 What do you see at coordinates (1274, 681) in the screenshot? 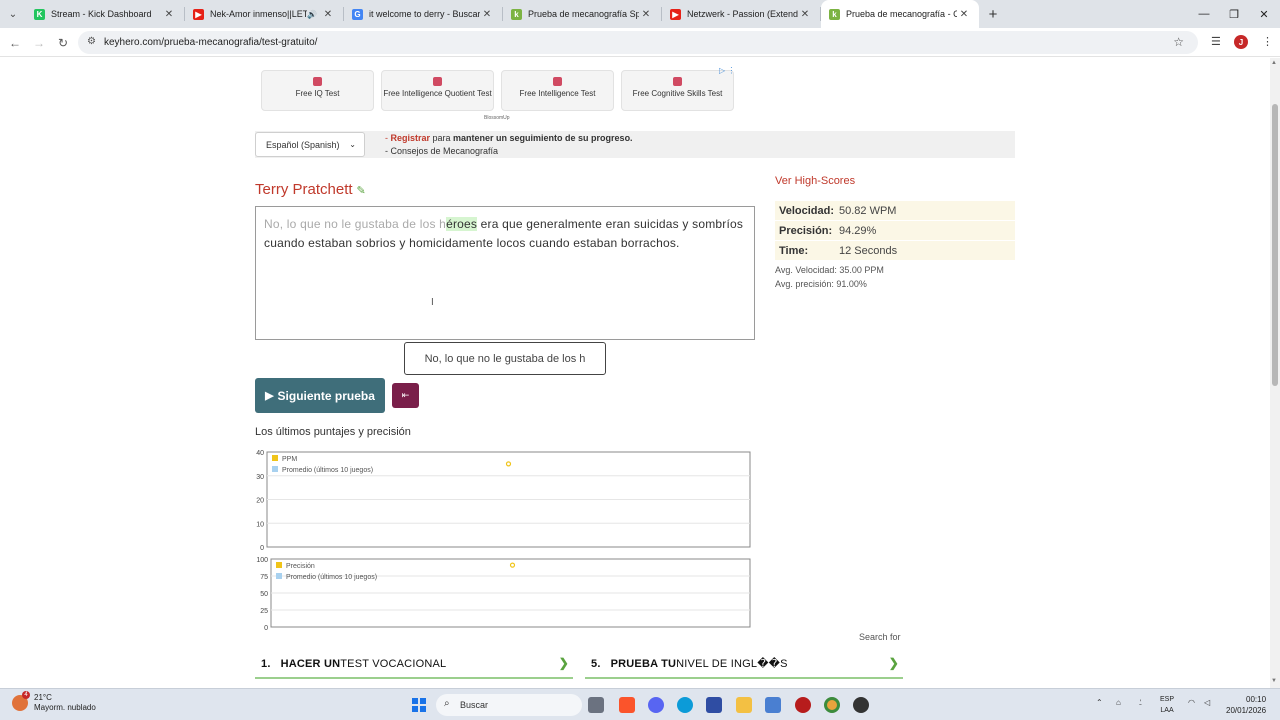
I see `scroll-down-icon: ▼` at bounding box center [1274, 681].